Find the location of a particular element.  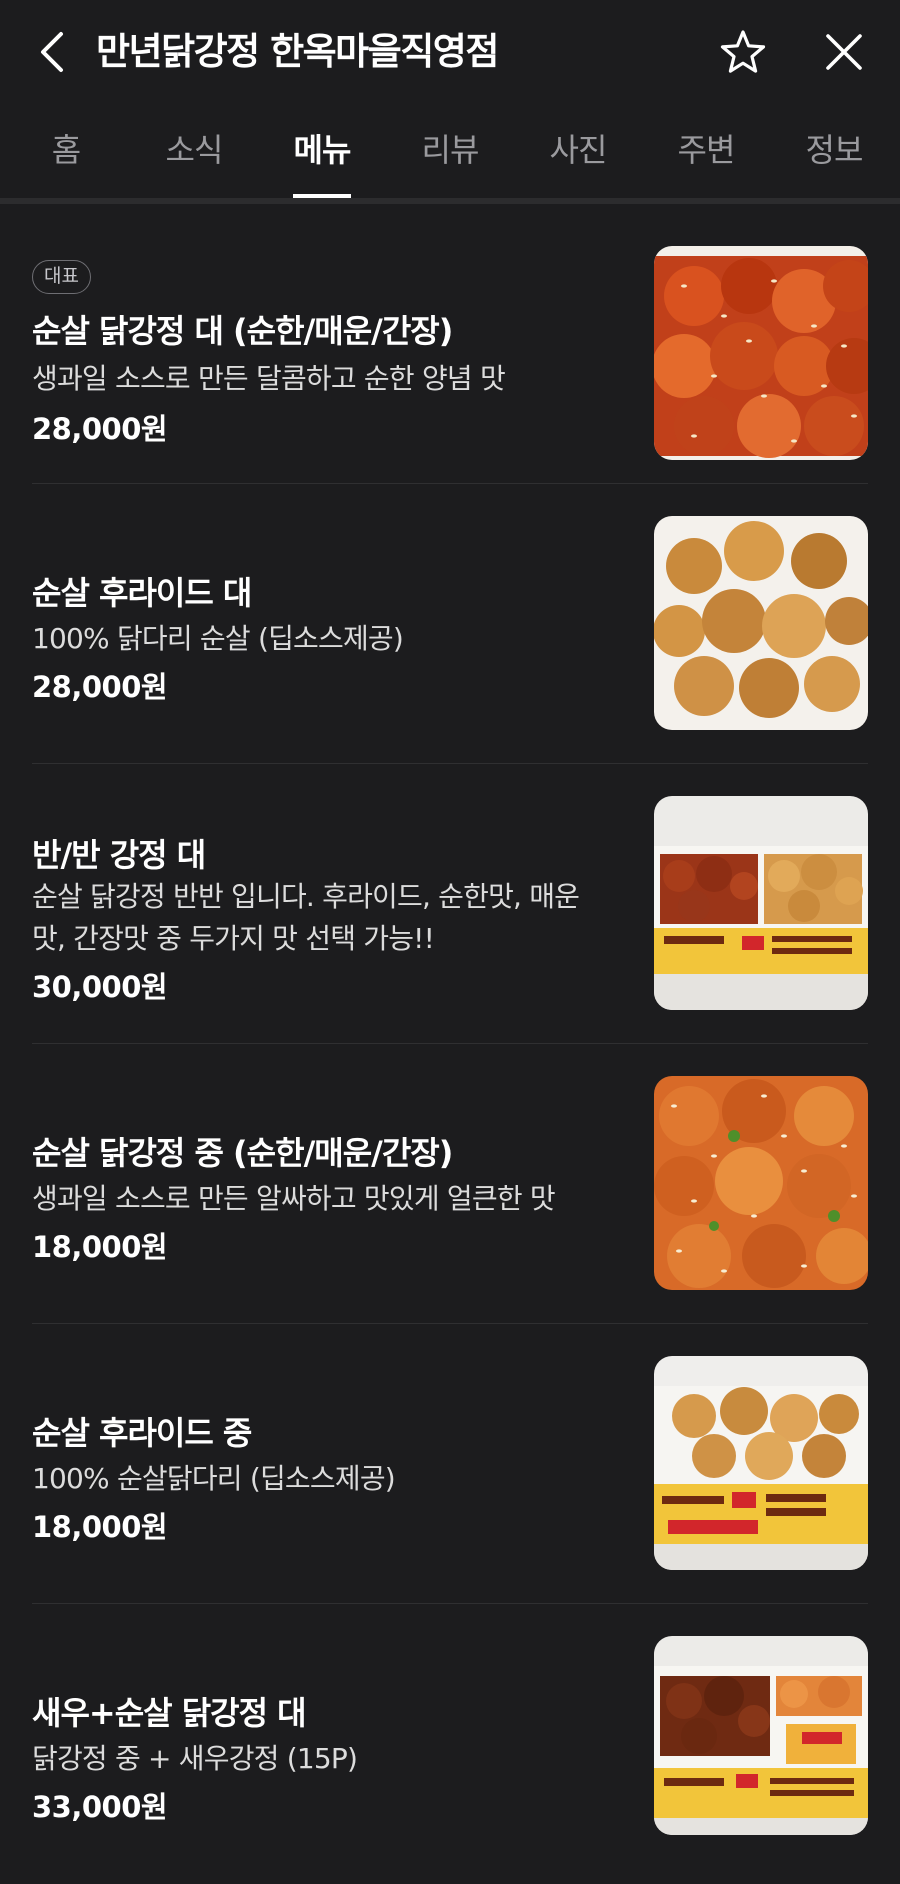

tab-news: 소식 is located at coordinates (194, 158).